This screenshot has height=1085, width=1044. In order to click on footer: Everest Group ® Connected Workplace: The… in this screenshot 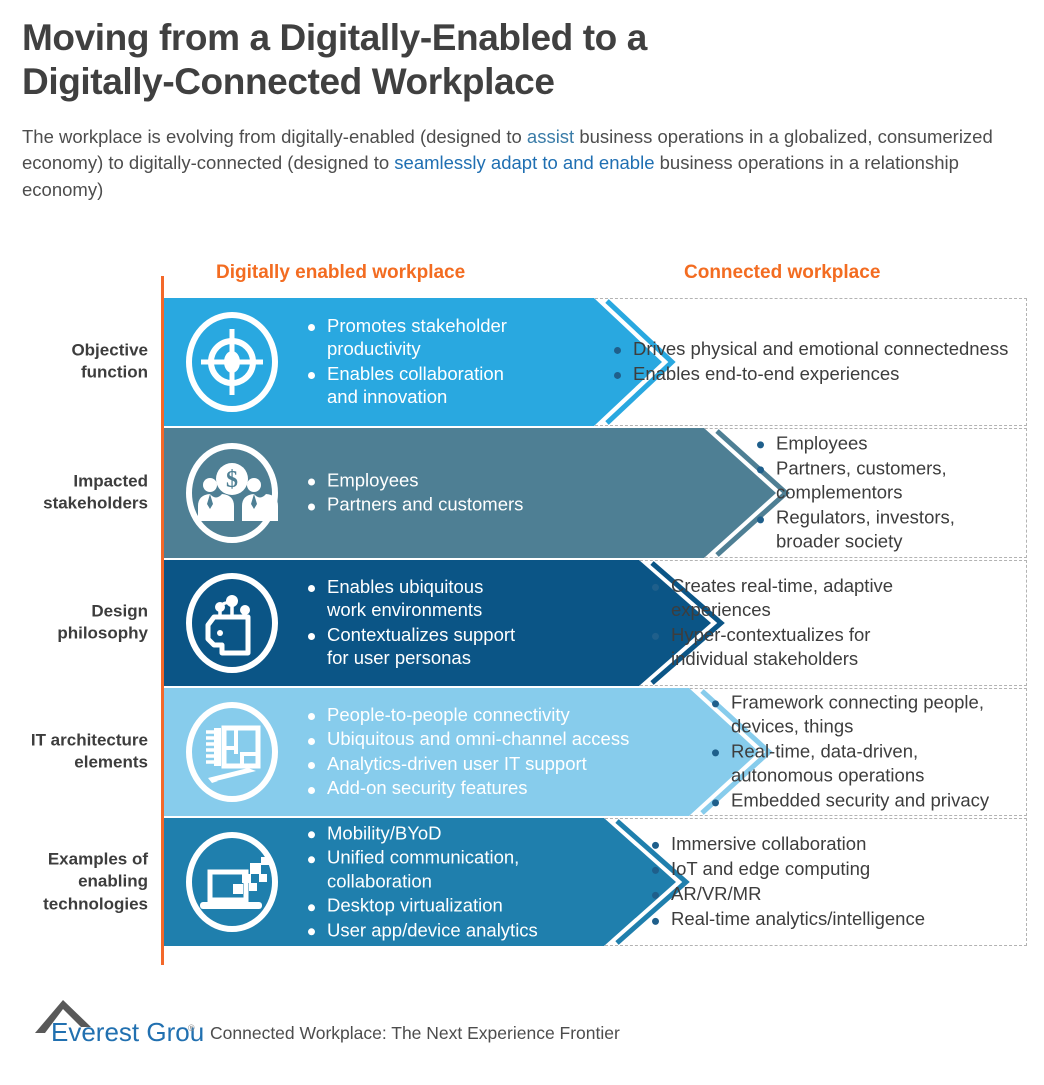, I will do `click(326, 1021)`.